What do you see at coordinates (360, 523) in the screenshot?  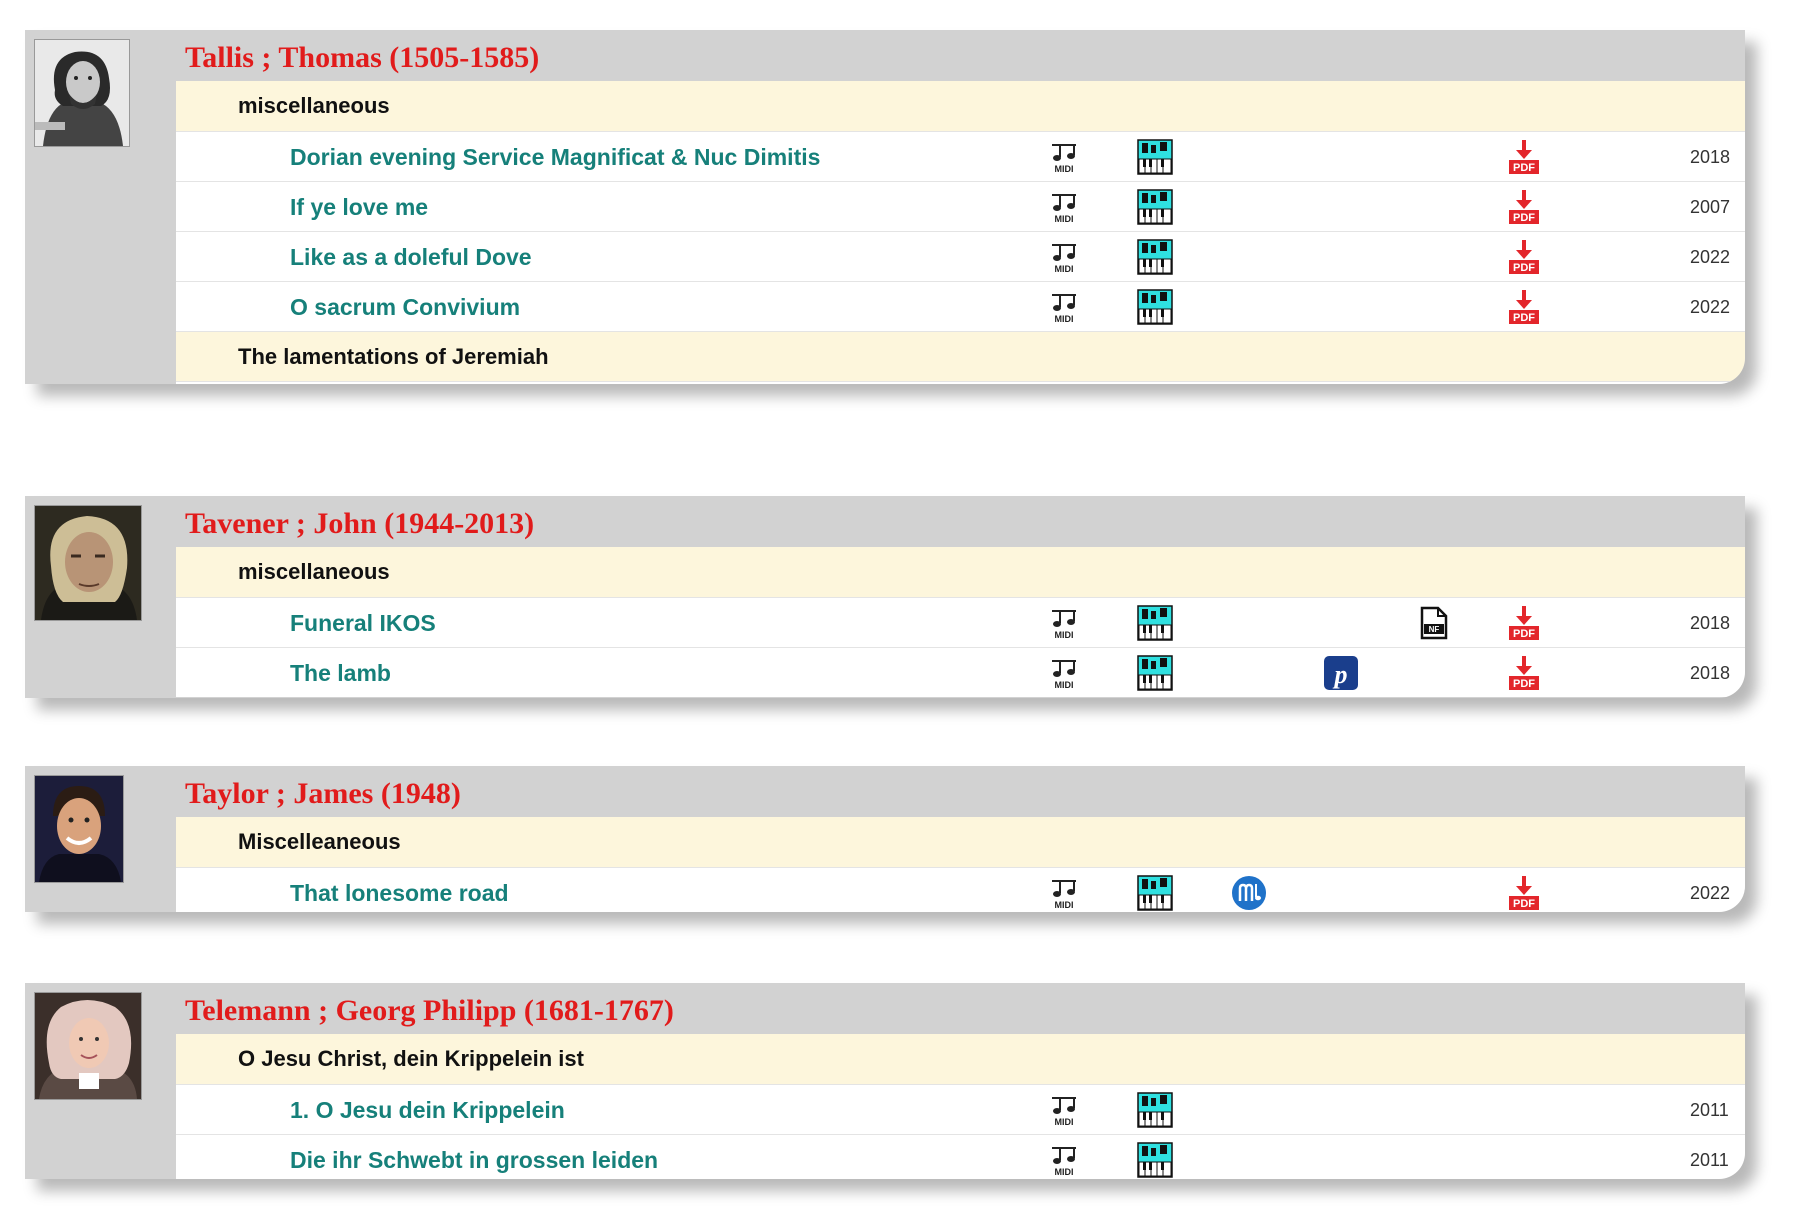 I see `composer-name: Tavener ; John (1944-2013)` at bounding box center [360, 523].